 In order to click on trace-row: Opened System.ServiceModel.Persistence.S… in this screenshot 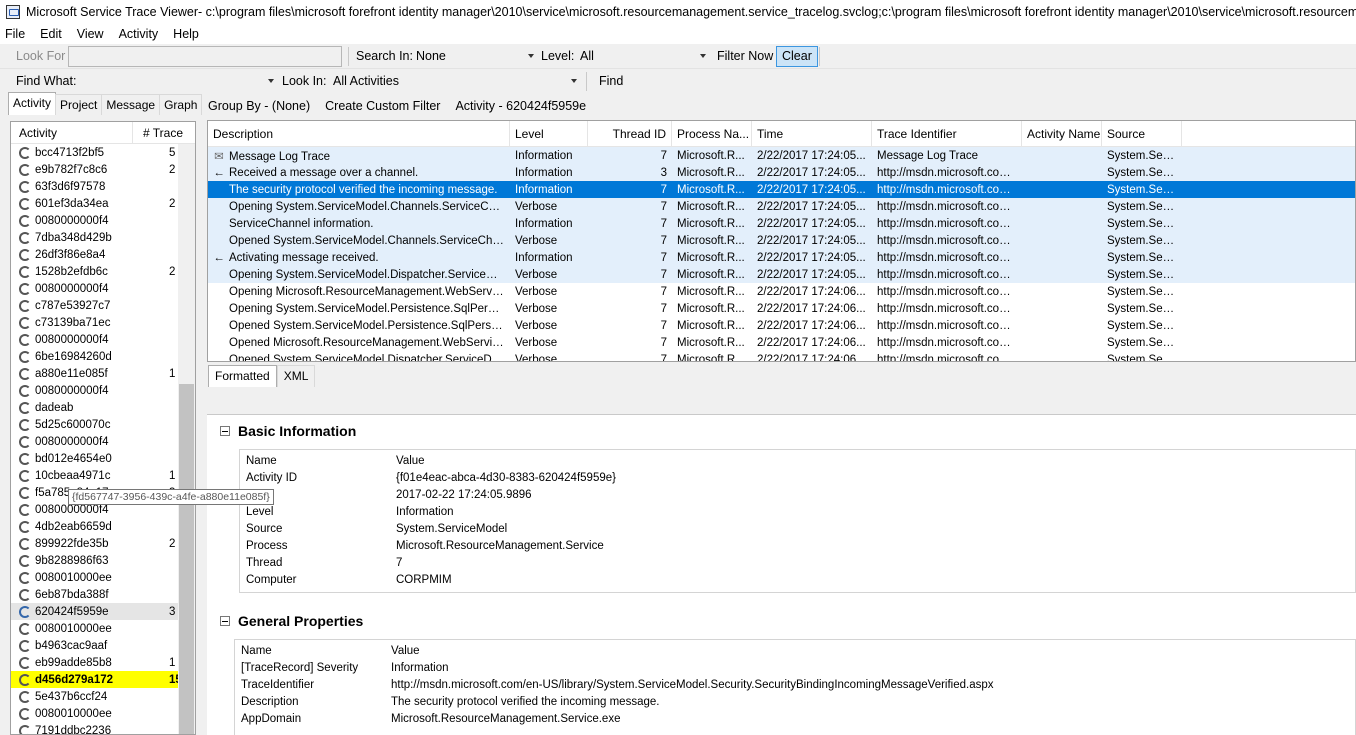, I will do `click(781, 325)`.